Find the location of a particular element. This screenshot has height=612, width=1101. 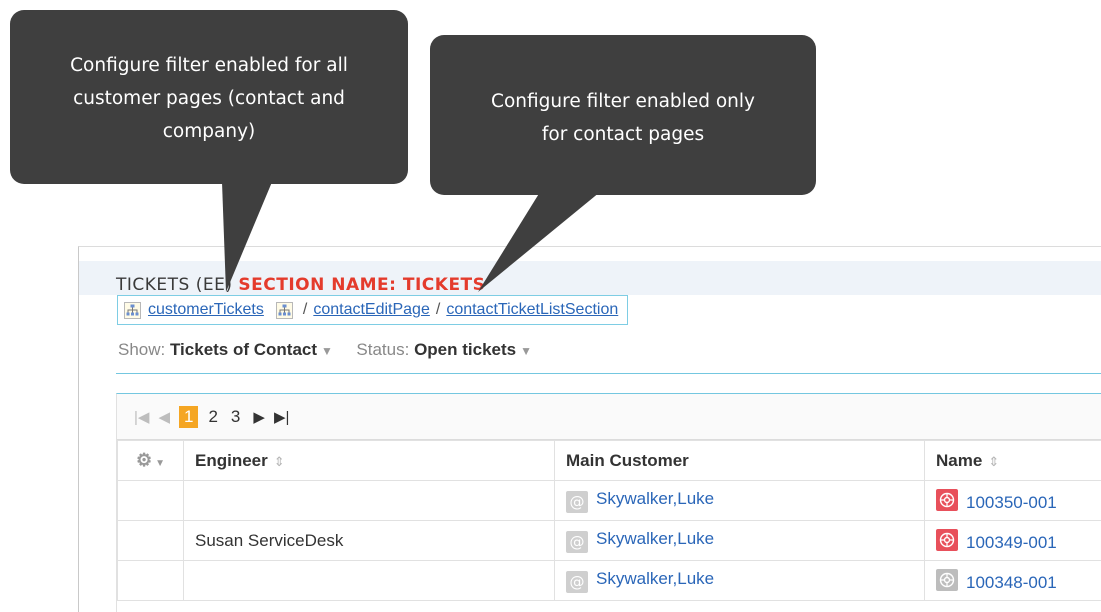

callout-2-line-1: Configure filter enabled only is located at coordinates (623, 101).